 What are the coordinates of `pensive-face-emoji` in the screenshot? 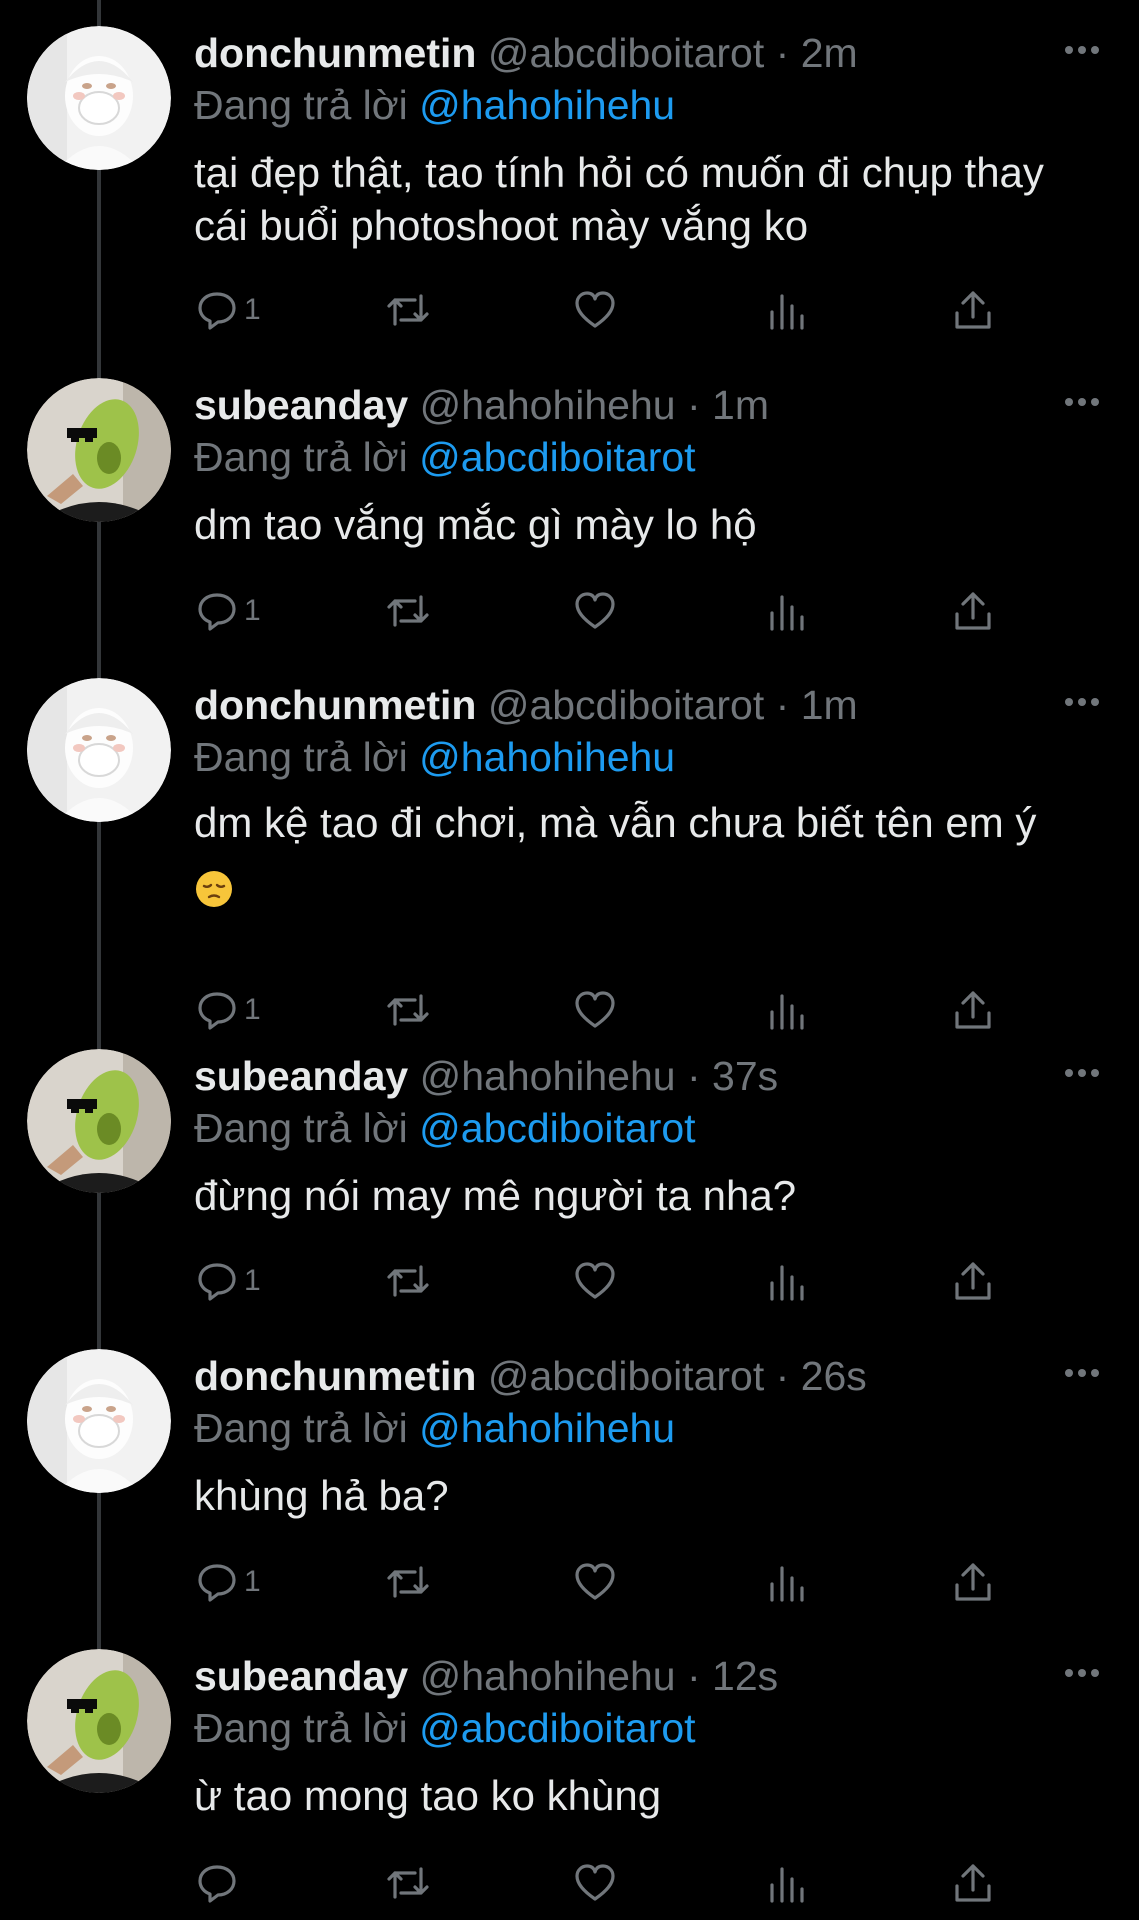 It's located at (214, 895).